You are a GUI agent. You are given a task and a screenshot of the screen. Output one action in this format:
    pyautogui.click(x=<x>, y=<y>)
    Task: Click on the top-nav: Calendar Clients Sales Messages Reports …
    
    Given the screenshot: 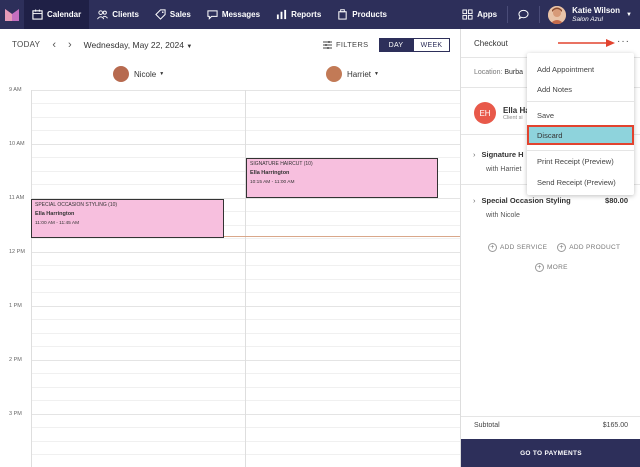 What is the action you would take?
    pyautogui.click(x=320, y=14)
    